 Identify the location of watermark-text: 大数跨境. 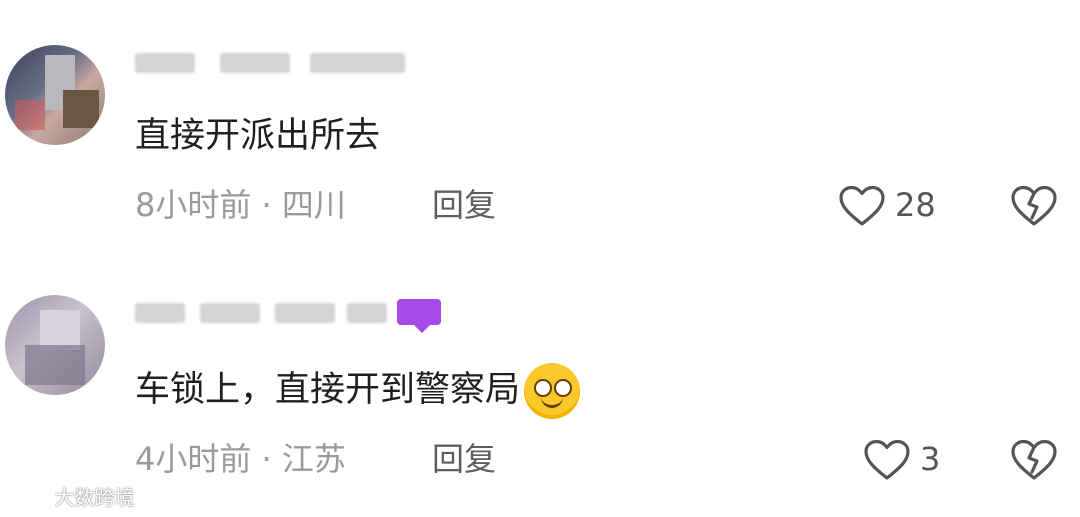
(94, 497).